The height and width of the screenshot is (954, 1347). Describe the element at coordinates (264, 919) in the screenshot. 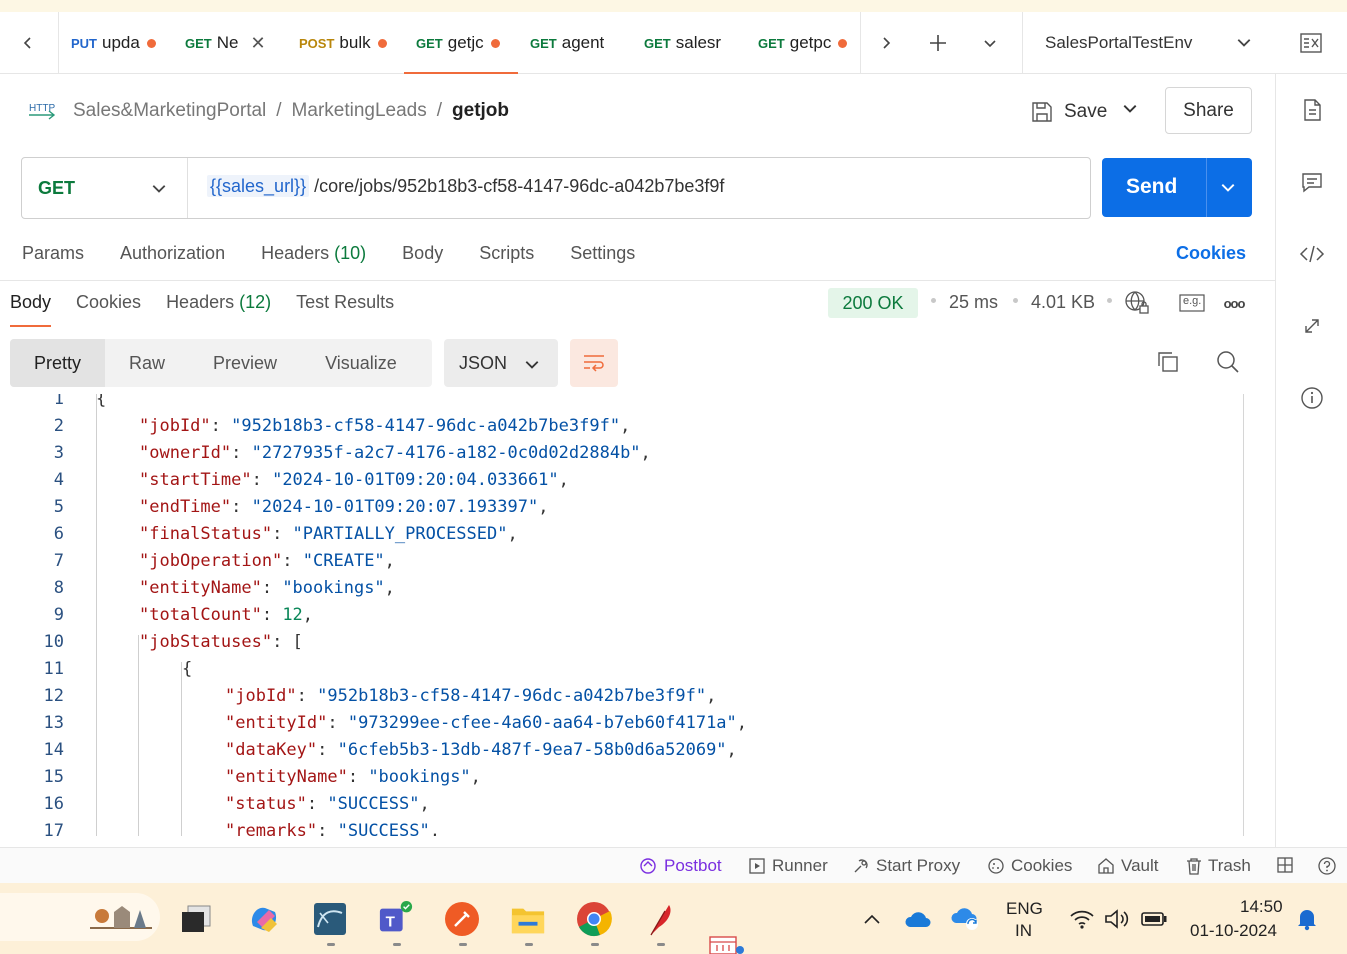

I see `taskbar-copilot` at that location.